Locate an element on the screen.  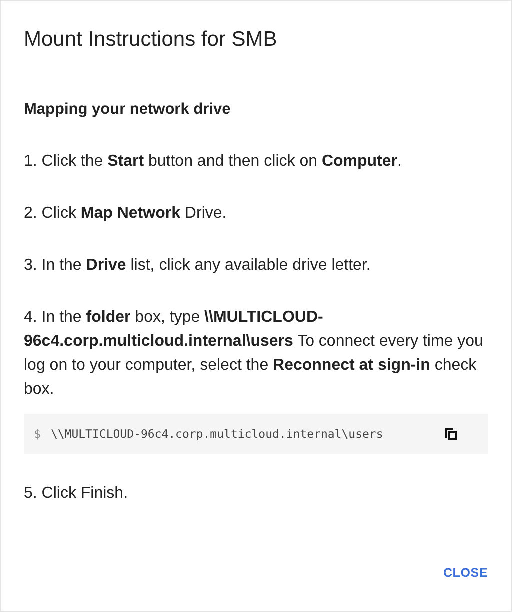
instruction-text: 5. Click Finish. is located at coordinates (77, 494).